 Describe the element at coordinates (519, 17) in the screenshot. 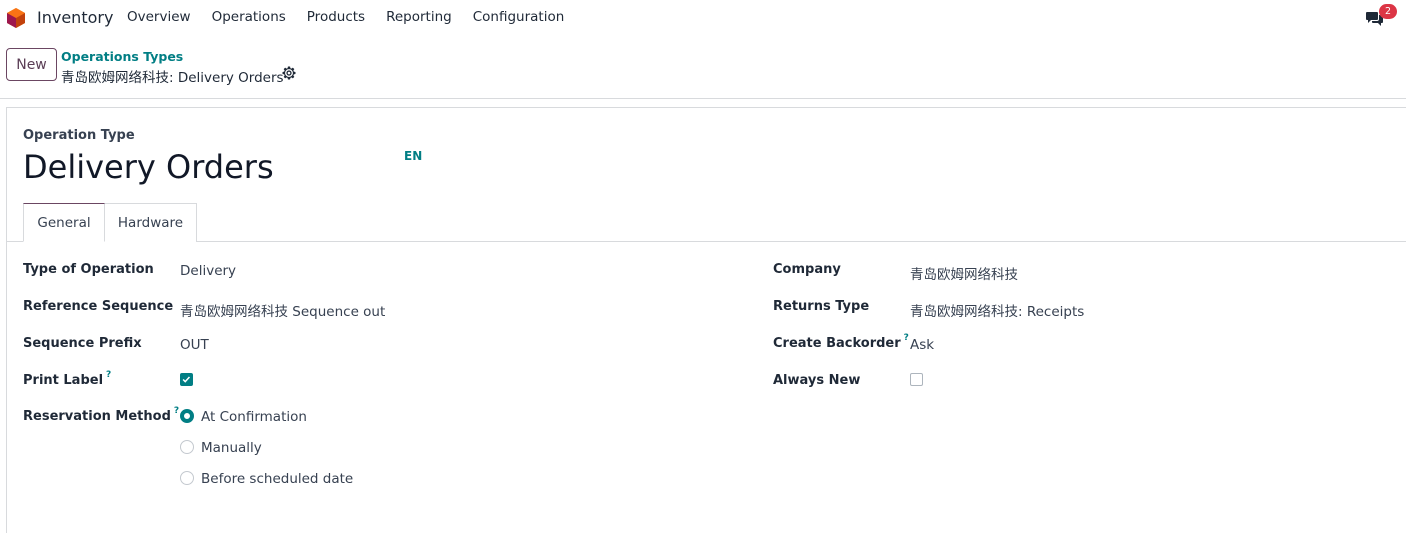

I see `menu-item-configuration: Configuration` at that location.